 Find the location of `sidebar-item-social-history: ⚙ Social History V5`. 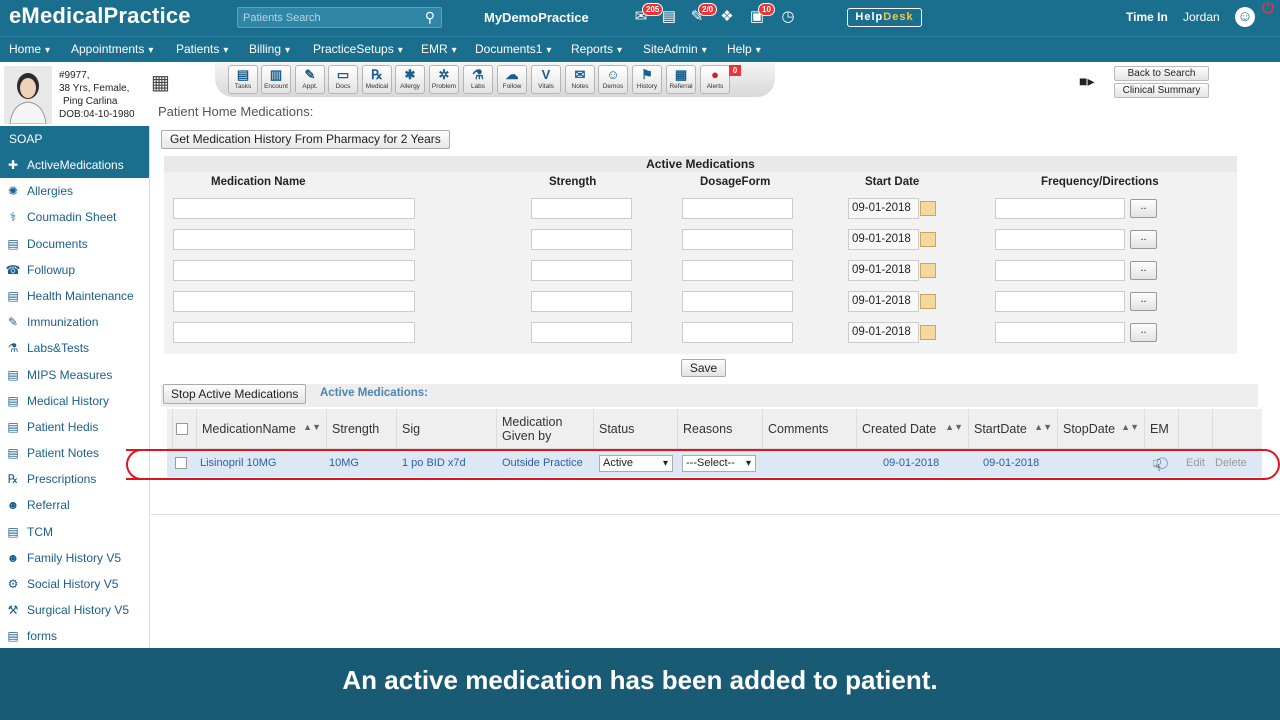

sidebar-item-social-history: ⚙ Social History V5 is located at coordinates (74, 584).